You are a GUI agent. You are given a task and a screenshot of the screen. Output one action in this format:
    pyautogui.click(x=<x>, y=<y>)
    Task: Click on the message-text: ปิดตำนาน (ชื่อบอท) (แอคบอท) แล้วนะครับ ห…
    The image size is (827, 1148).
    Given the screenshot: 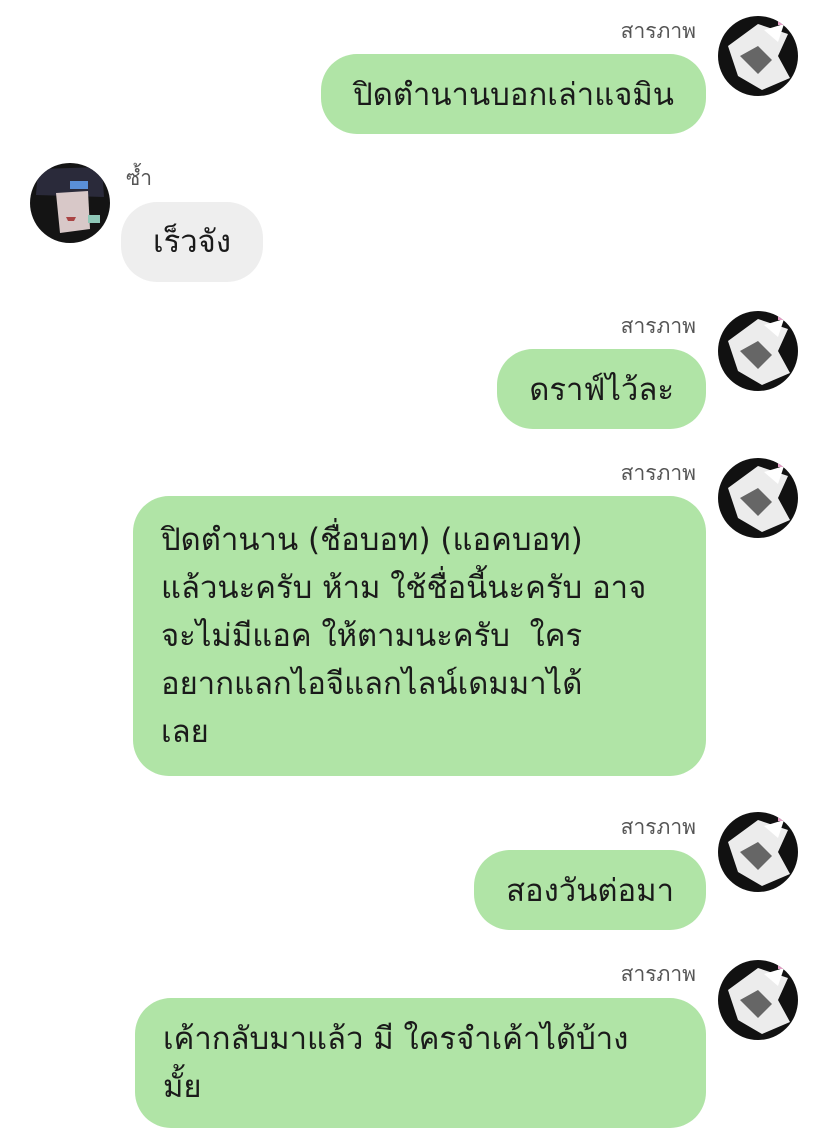 What is the action you would take?
    pyautogui.click(x=404, y=636)
    